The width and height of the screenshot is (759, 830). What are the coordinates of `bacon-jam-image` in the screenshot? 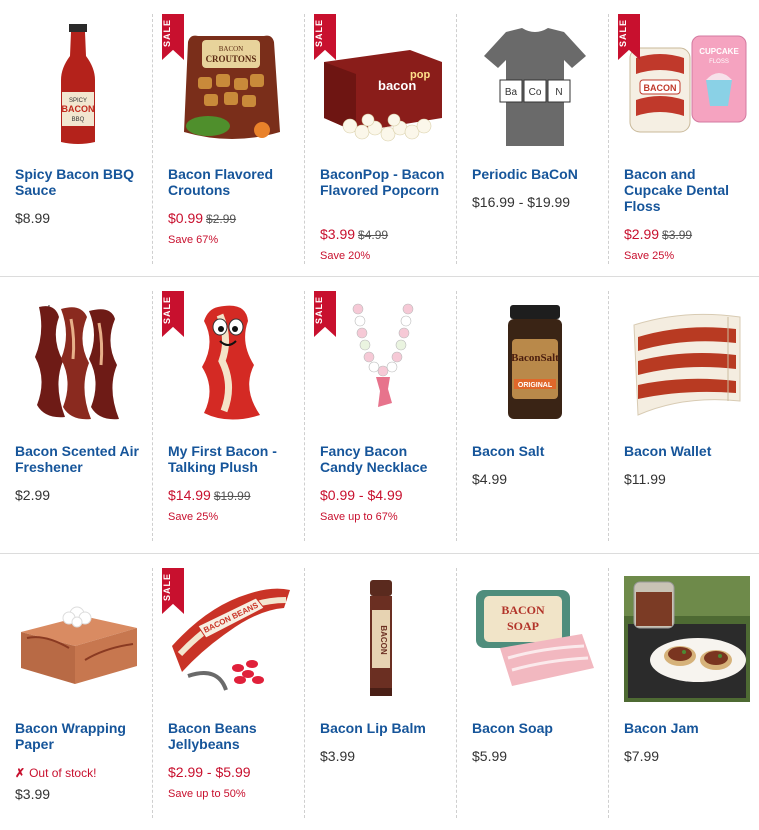 It's located at (687, 639).